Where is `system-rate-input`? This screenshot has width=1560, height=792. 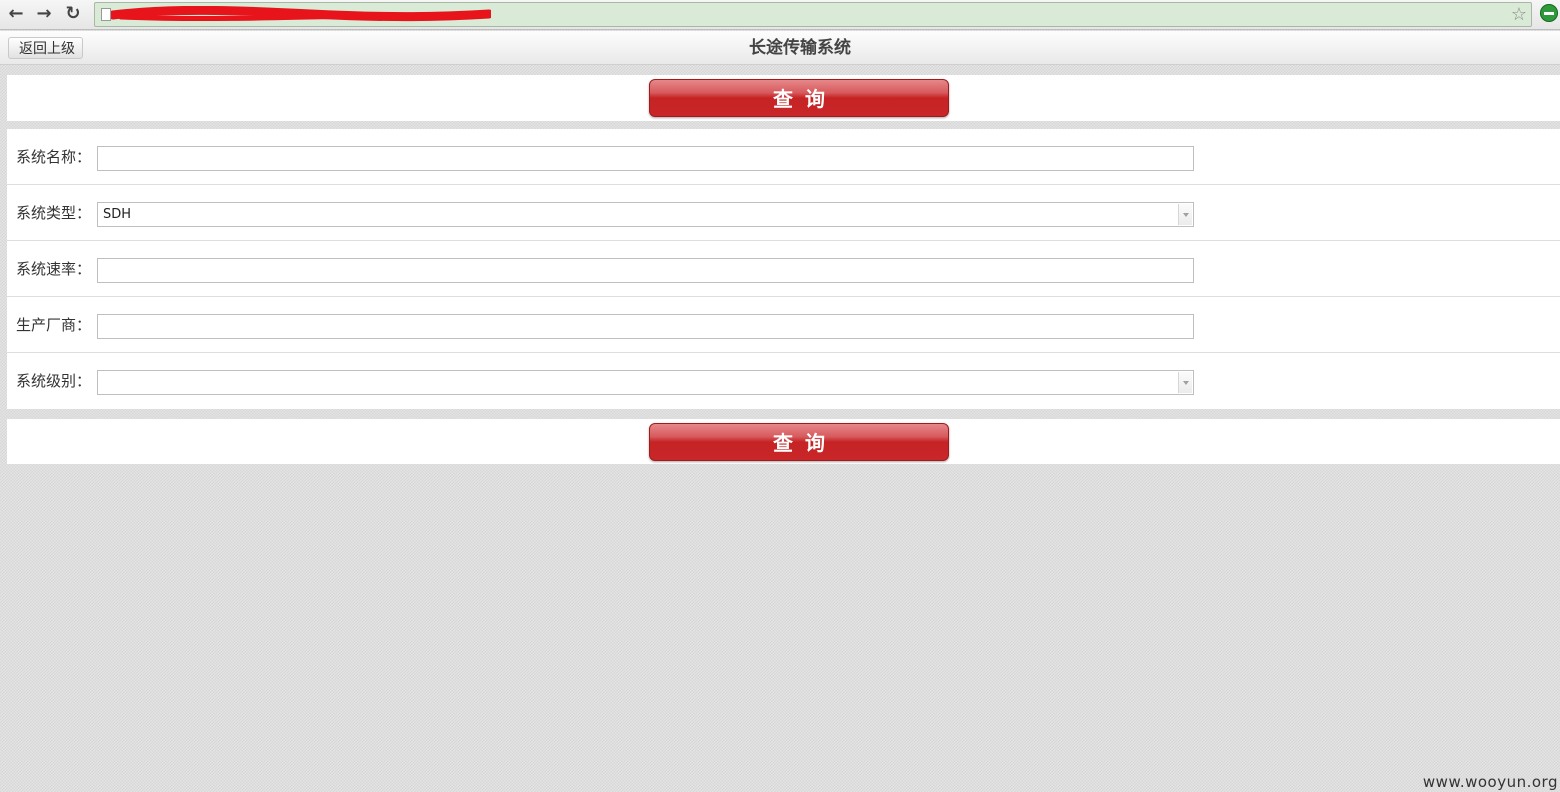 system-rate-input is located at coordinates (645, 270).